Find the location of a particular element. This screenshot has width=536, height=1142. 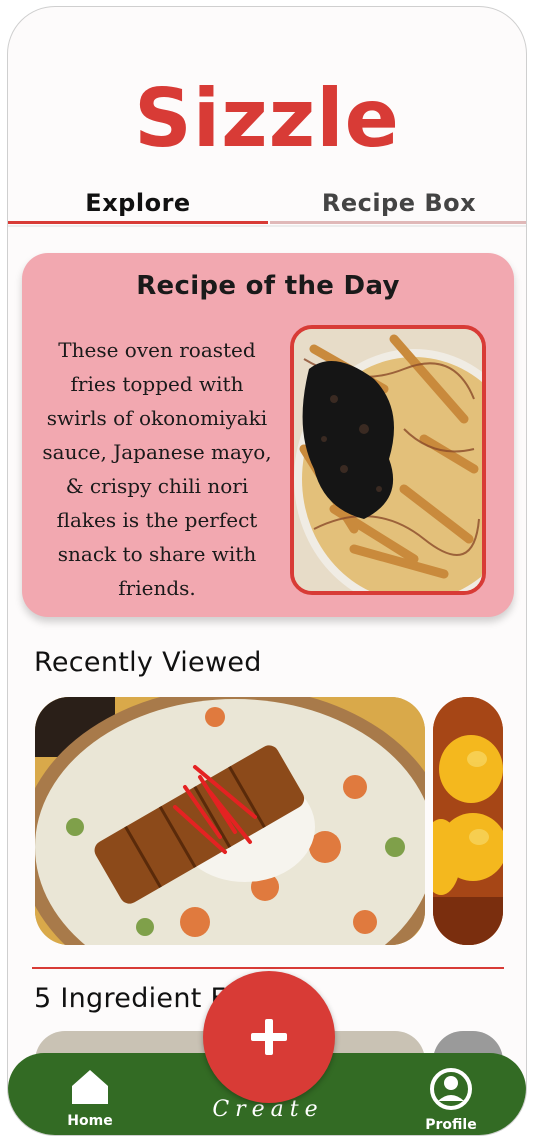

nav-profile-label: Profile is located at coordinates (451, 1125).